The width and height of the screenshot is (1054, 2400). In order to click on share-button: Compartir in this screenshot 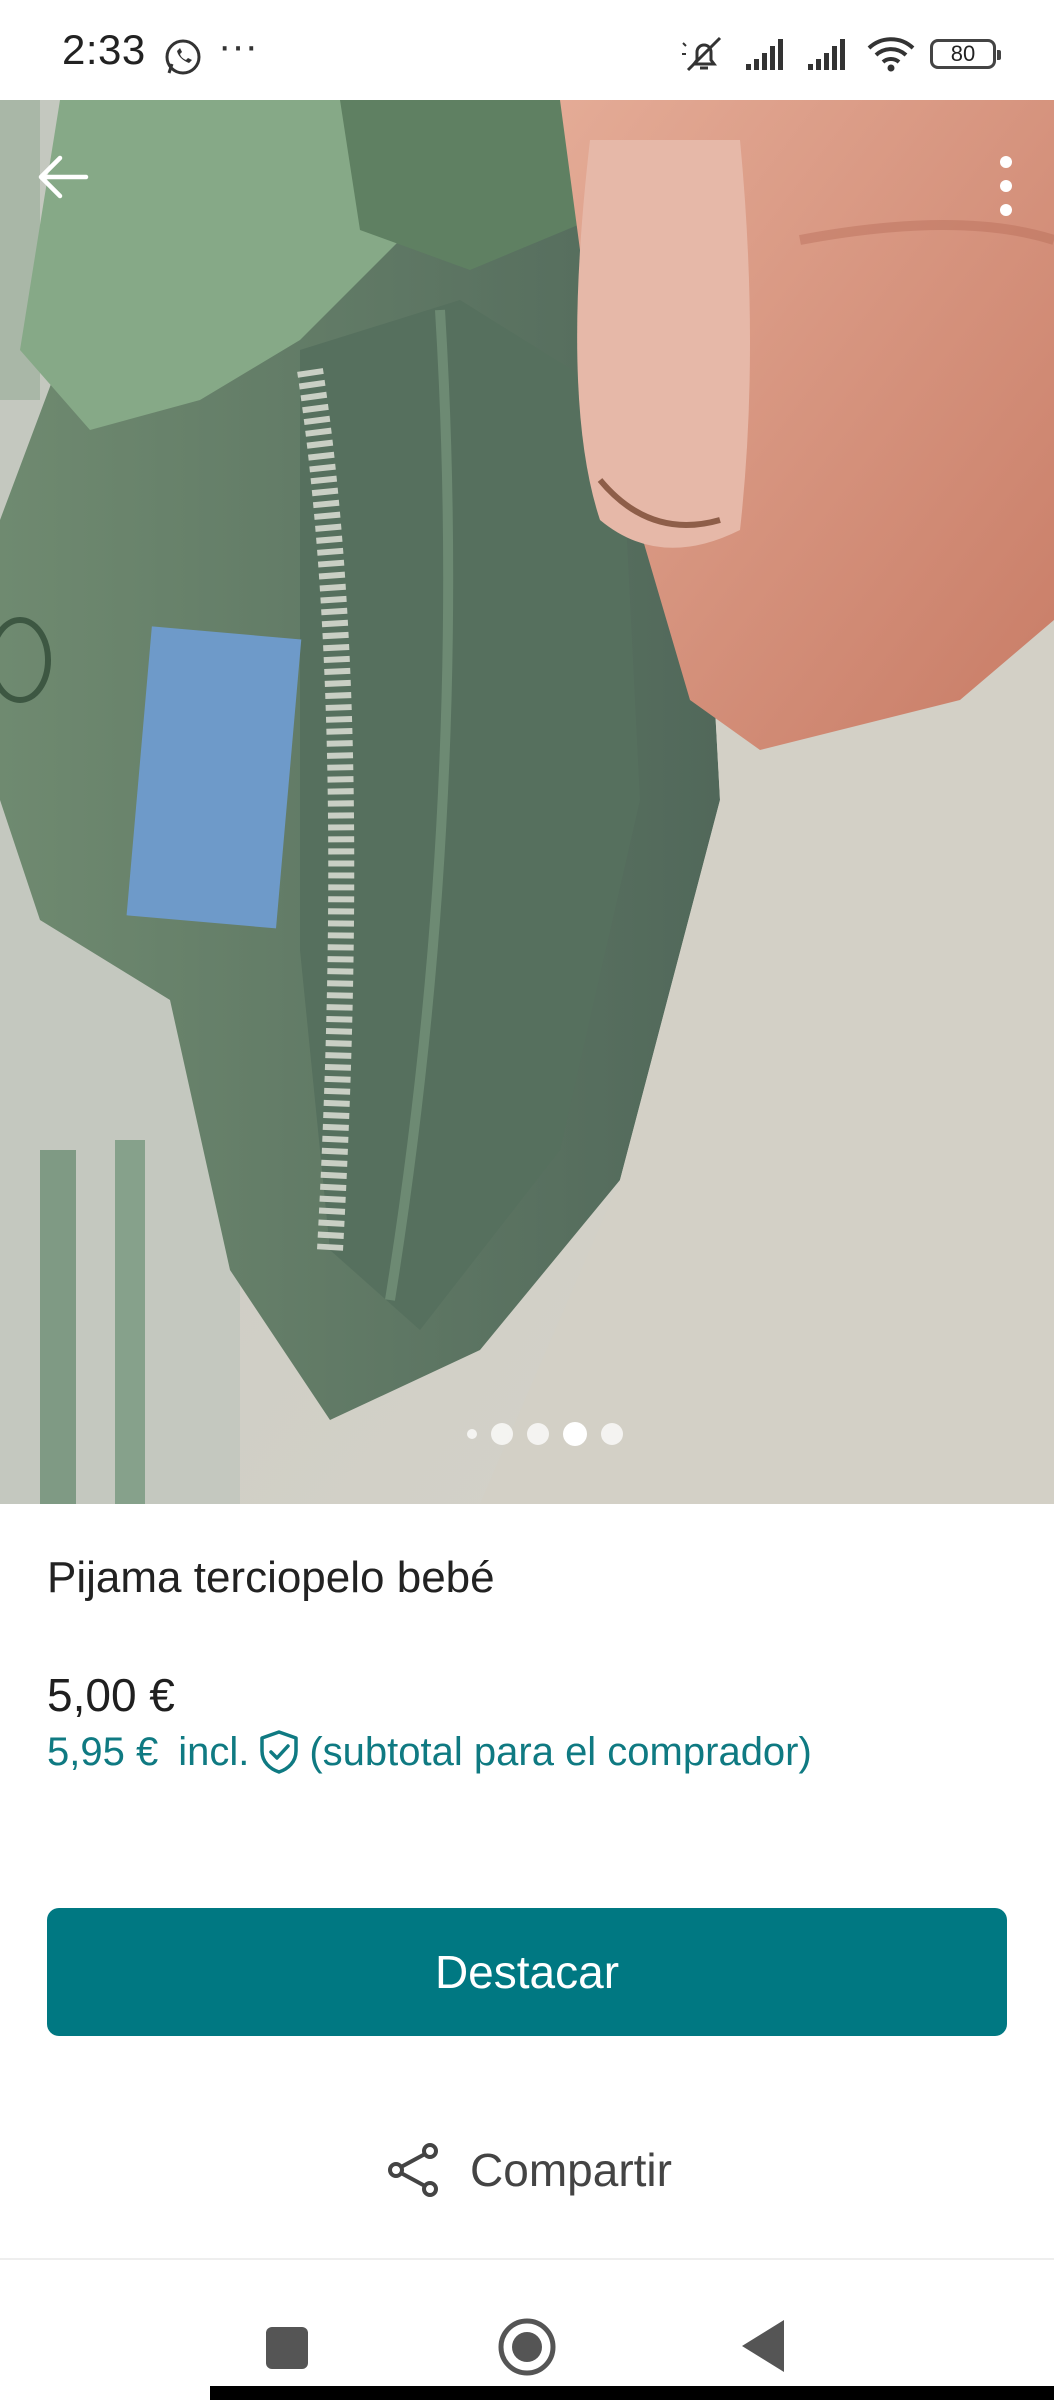, I will do `click(527, 2170)`.